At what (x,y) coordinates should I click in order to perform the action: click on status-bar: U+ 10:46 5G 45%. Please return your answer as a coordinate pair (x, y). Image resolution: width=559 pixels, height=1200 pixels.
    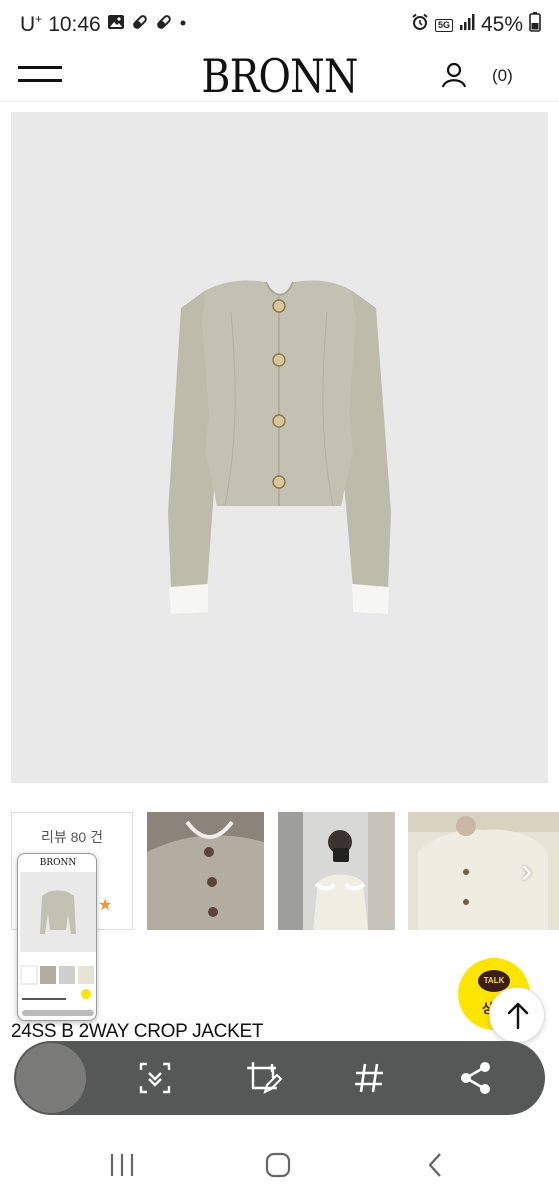
    Looking at the image, I should click on (279, 25).